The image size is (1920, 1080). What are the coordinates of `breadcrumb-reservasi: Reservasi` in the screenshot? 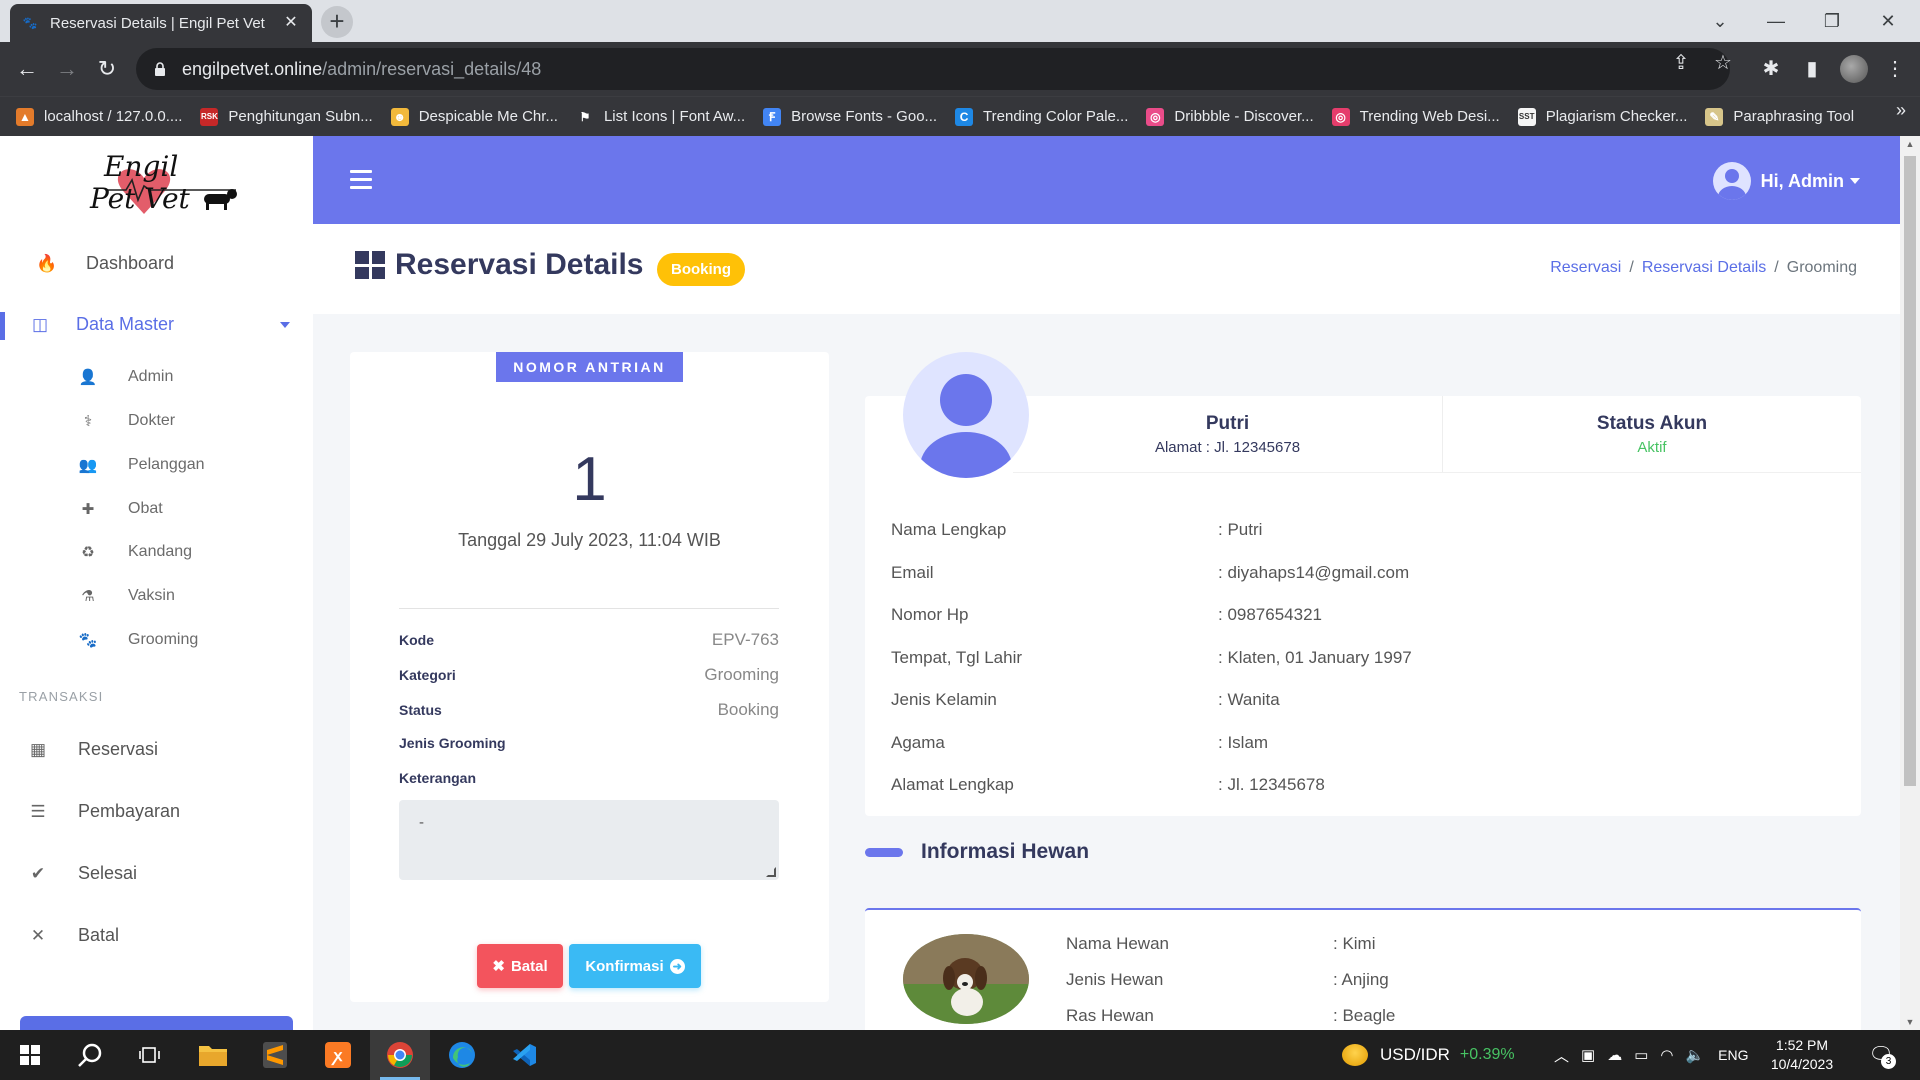 It's located at (1585, 268).